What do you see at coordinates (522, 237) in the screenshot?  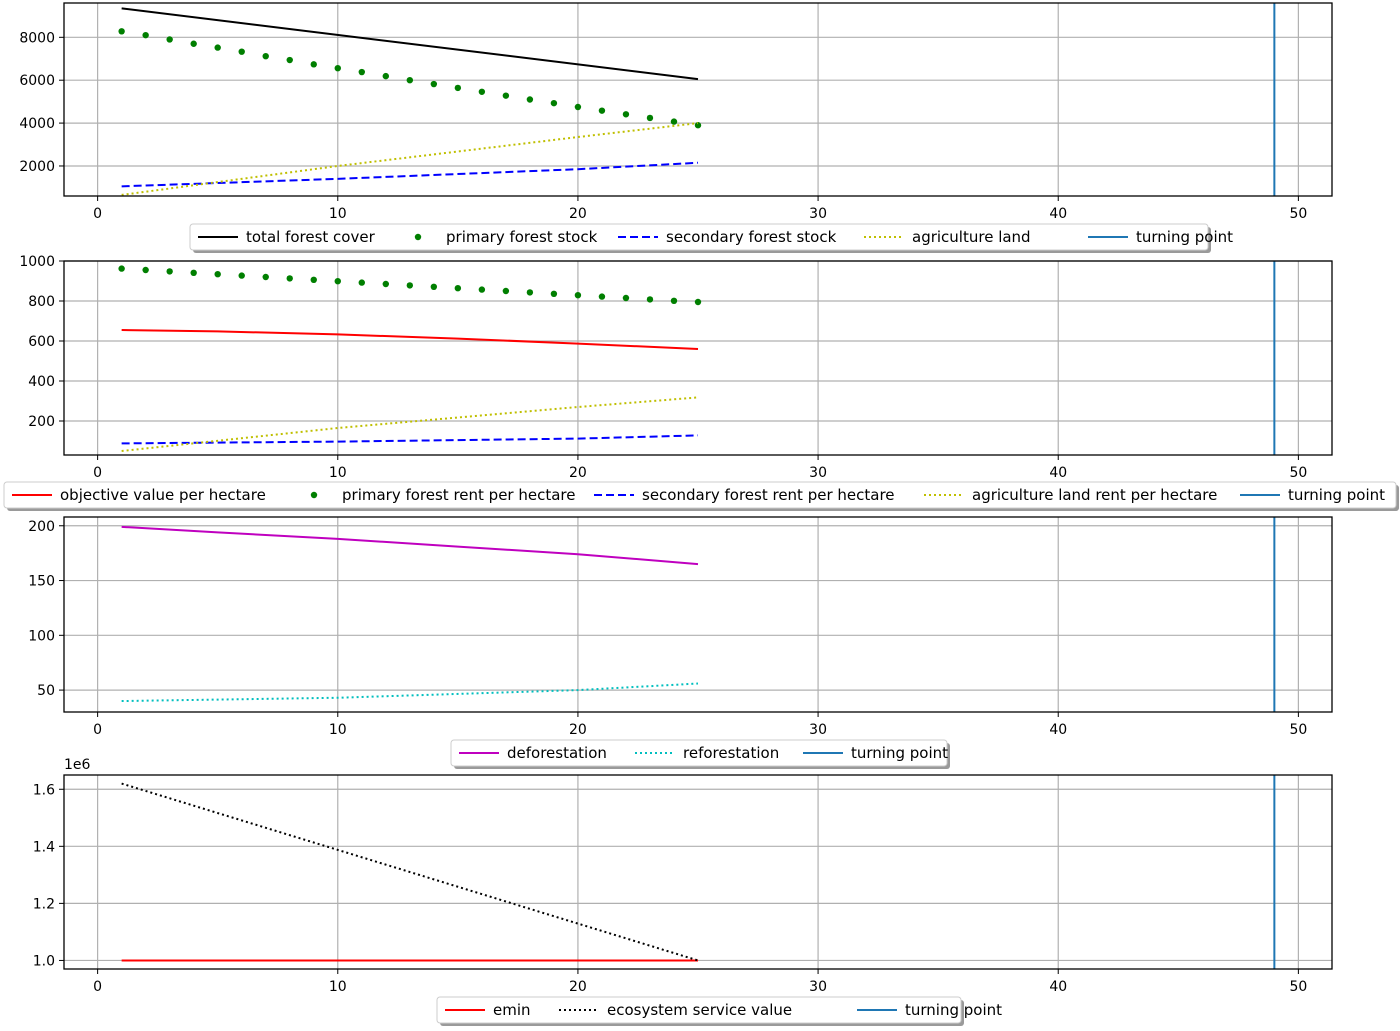 I see `legend-label: primary forest stock` at bounding box center [522, 237].